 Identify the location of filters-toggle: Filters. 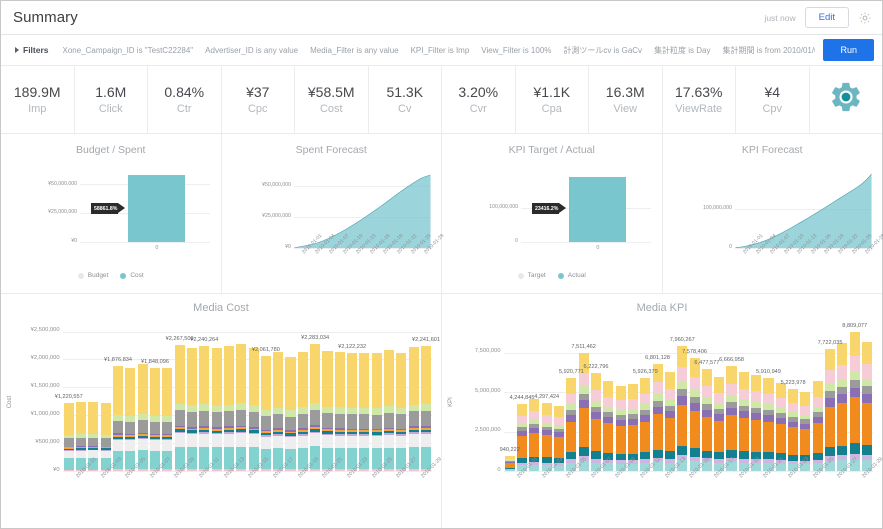
(32, 50).